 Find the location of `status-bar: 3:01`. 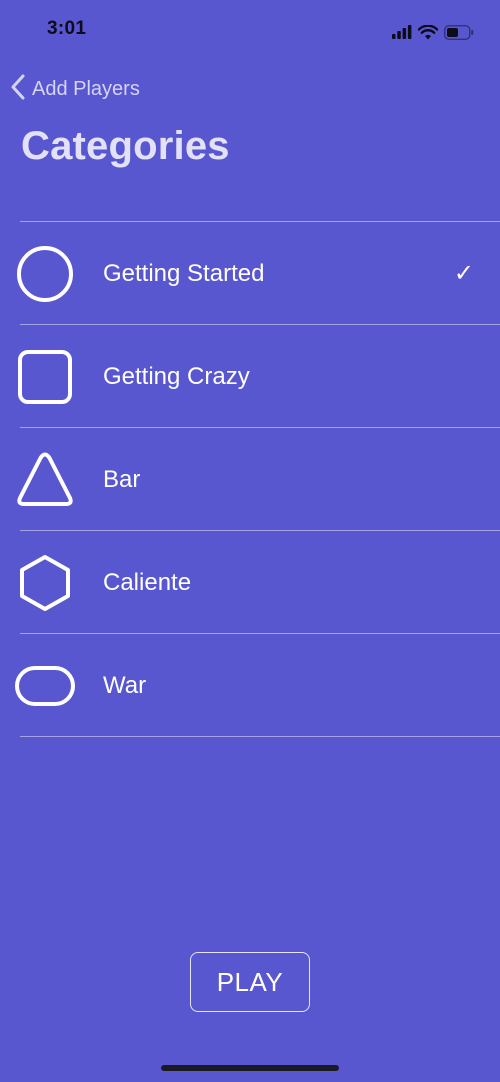

status-bar: 3:01 is located at coordinates (250, 30).